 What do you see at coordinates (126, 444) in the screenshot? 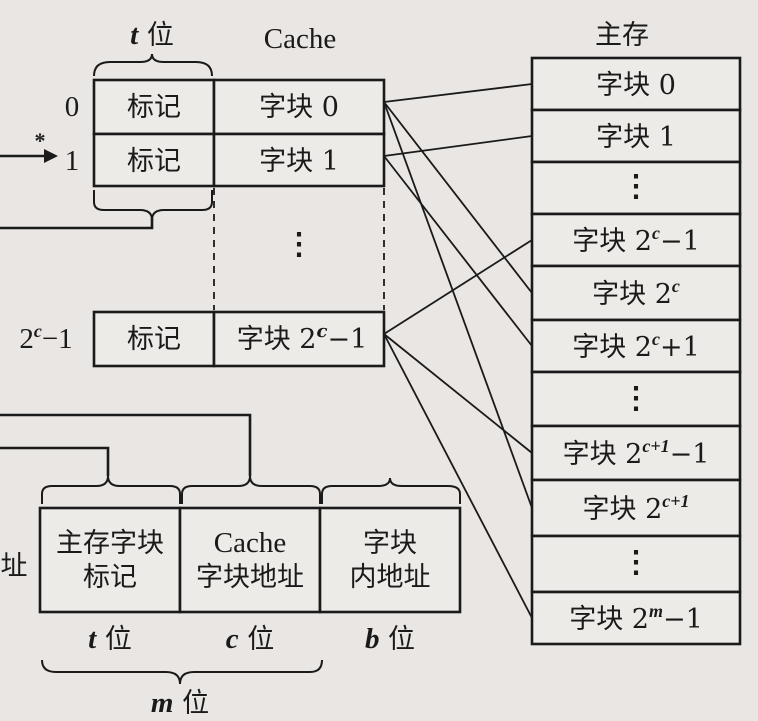
I see `addr-index-wire` at bounding box center [126, 444].